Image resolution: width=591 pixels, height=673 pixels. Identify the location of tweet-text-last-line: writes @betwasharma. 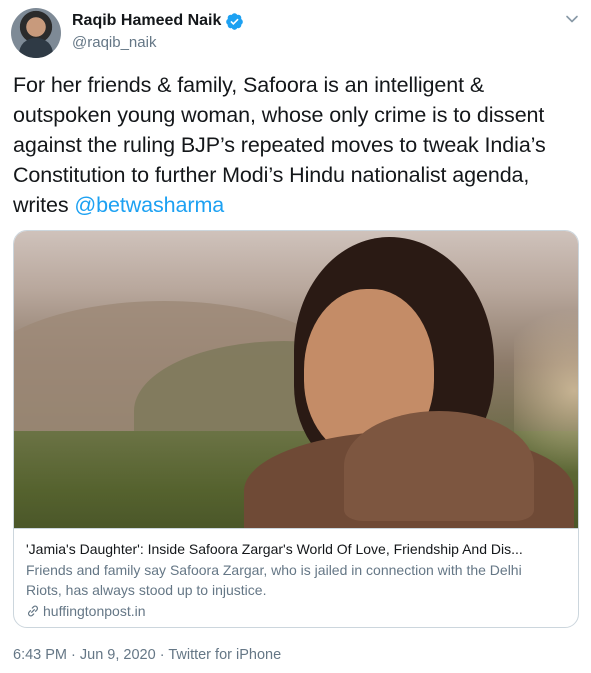
(298, 205).